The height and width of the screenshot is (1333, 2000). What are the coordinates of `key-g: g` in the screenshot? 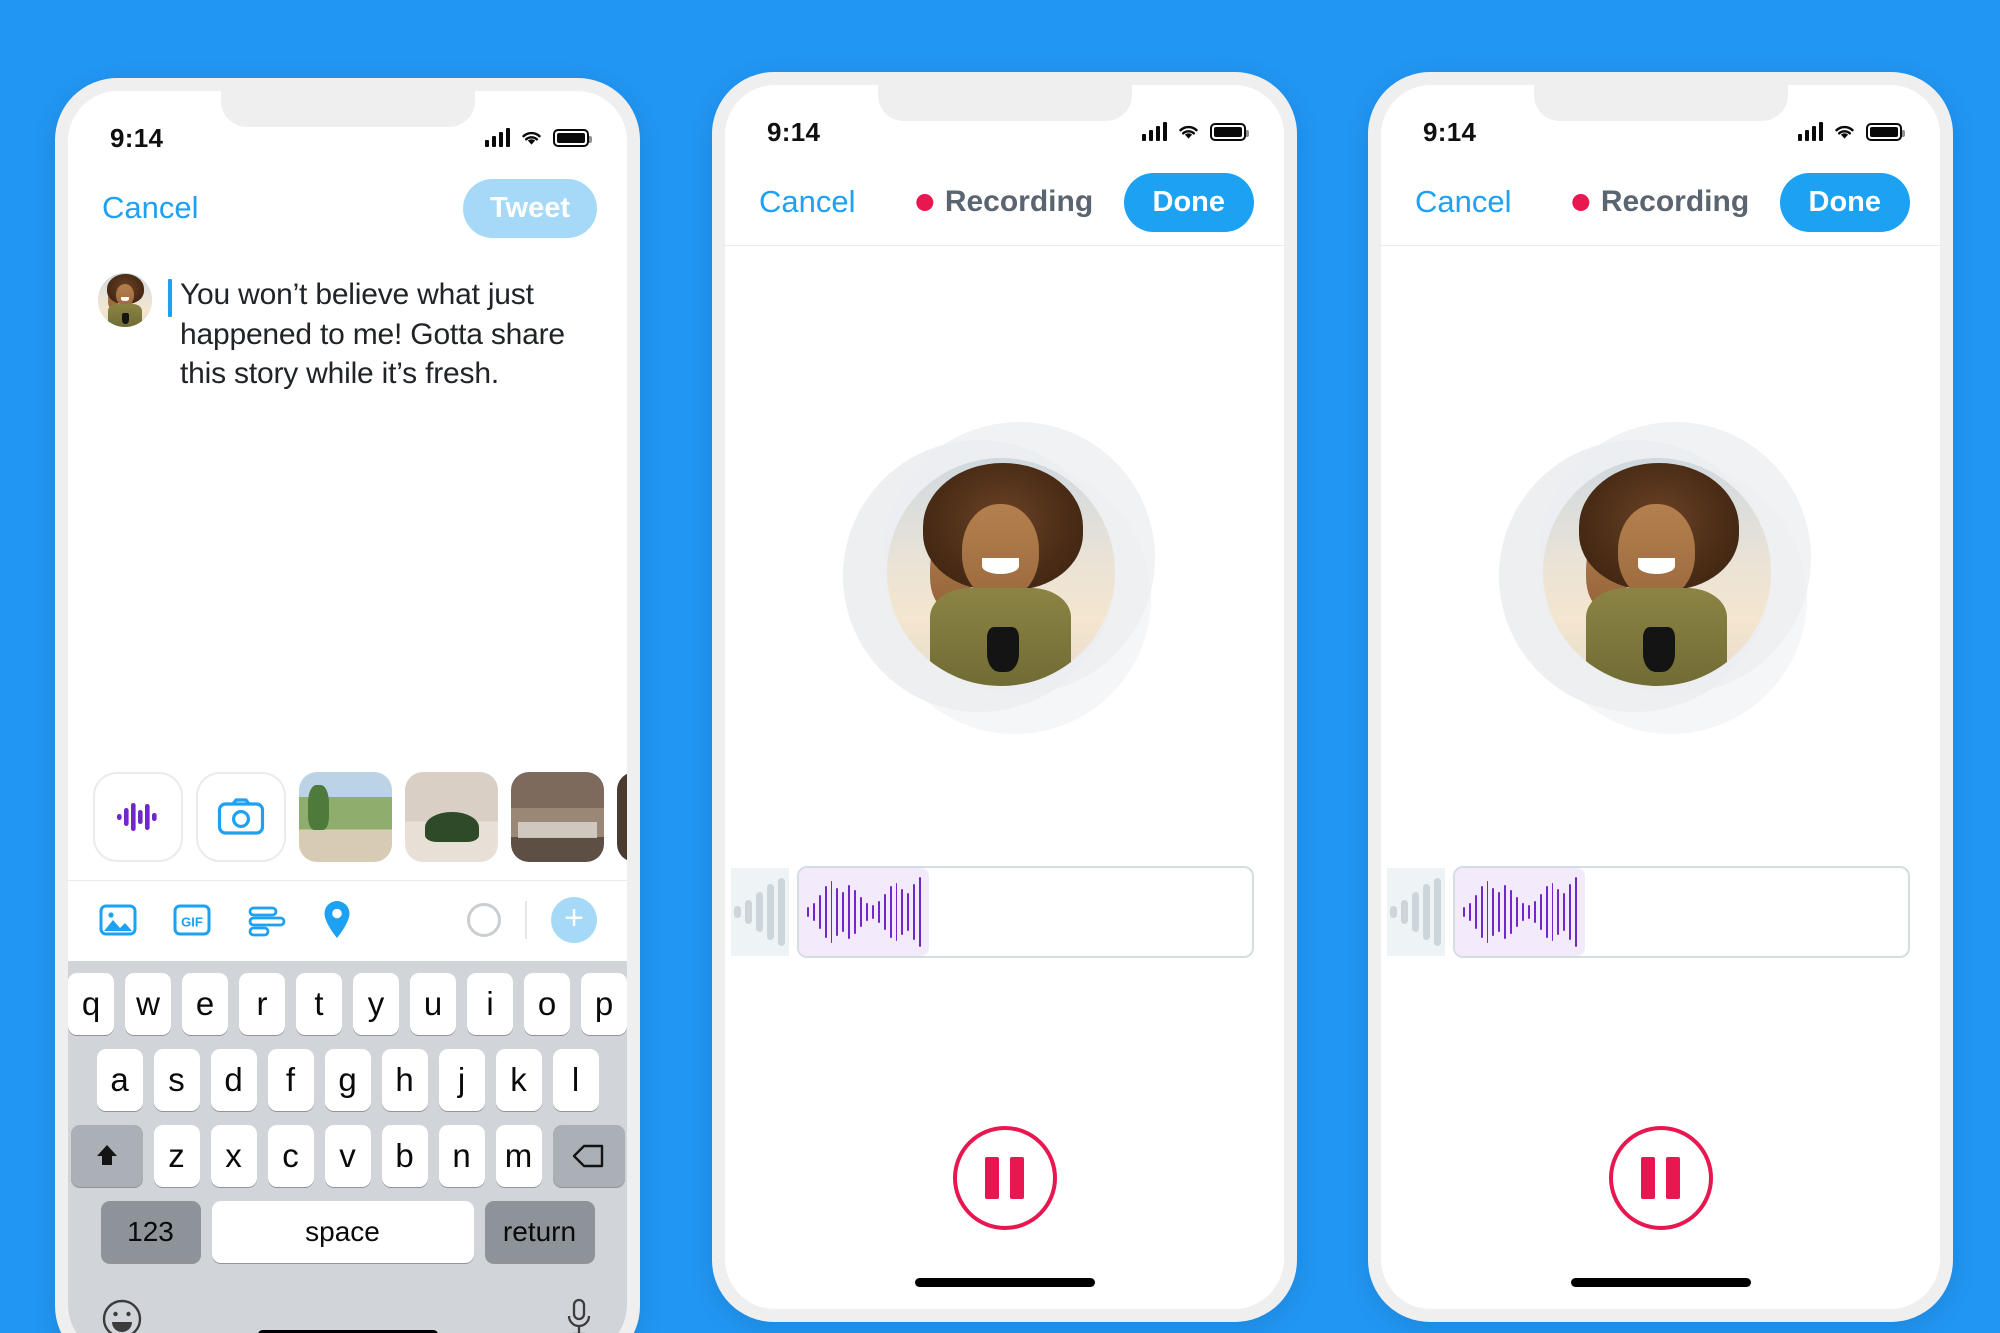 It's located at (347, 1080).